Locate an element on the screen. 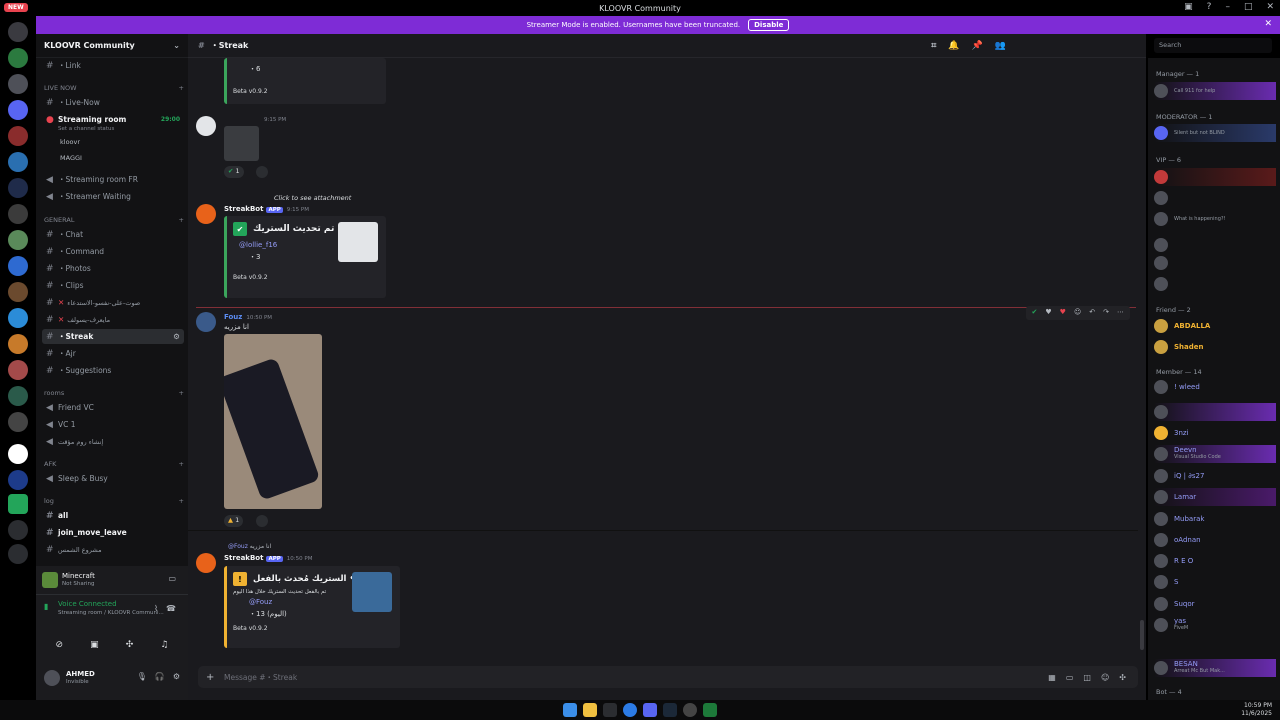 This screenshot has width=1280, height=720. channel-arabic-4: # مشروع الشمس is located at coordinates (113, 549).